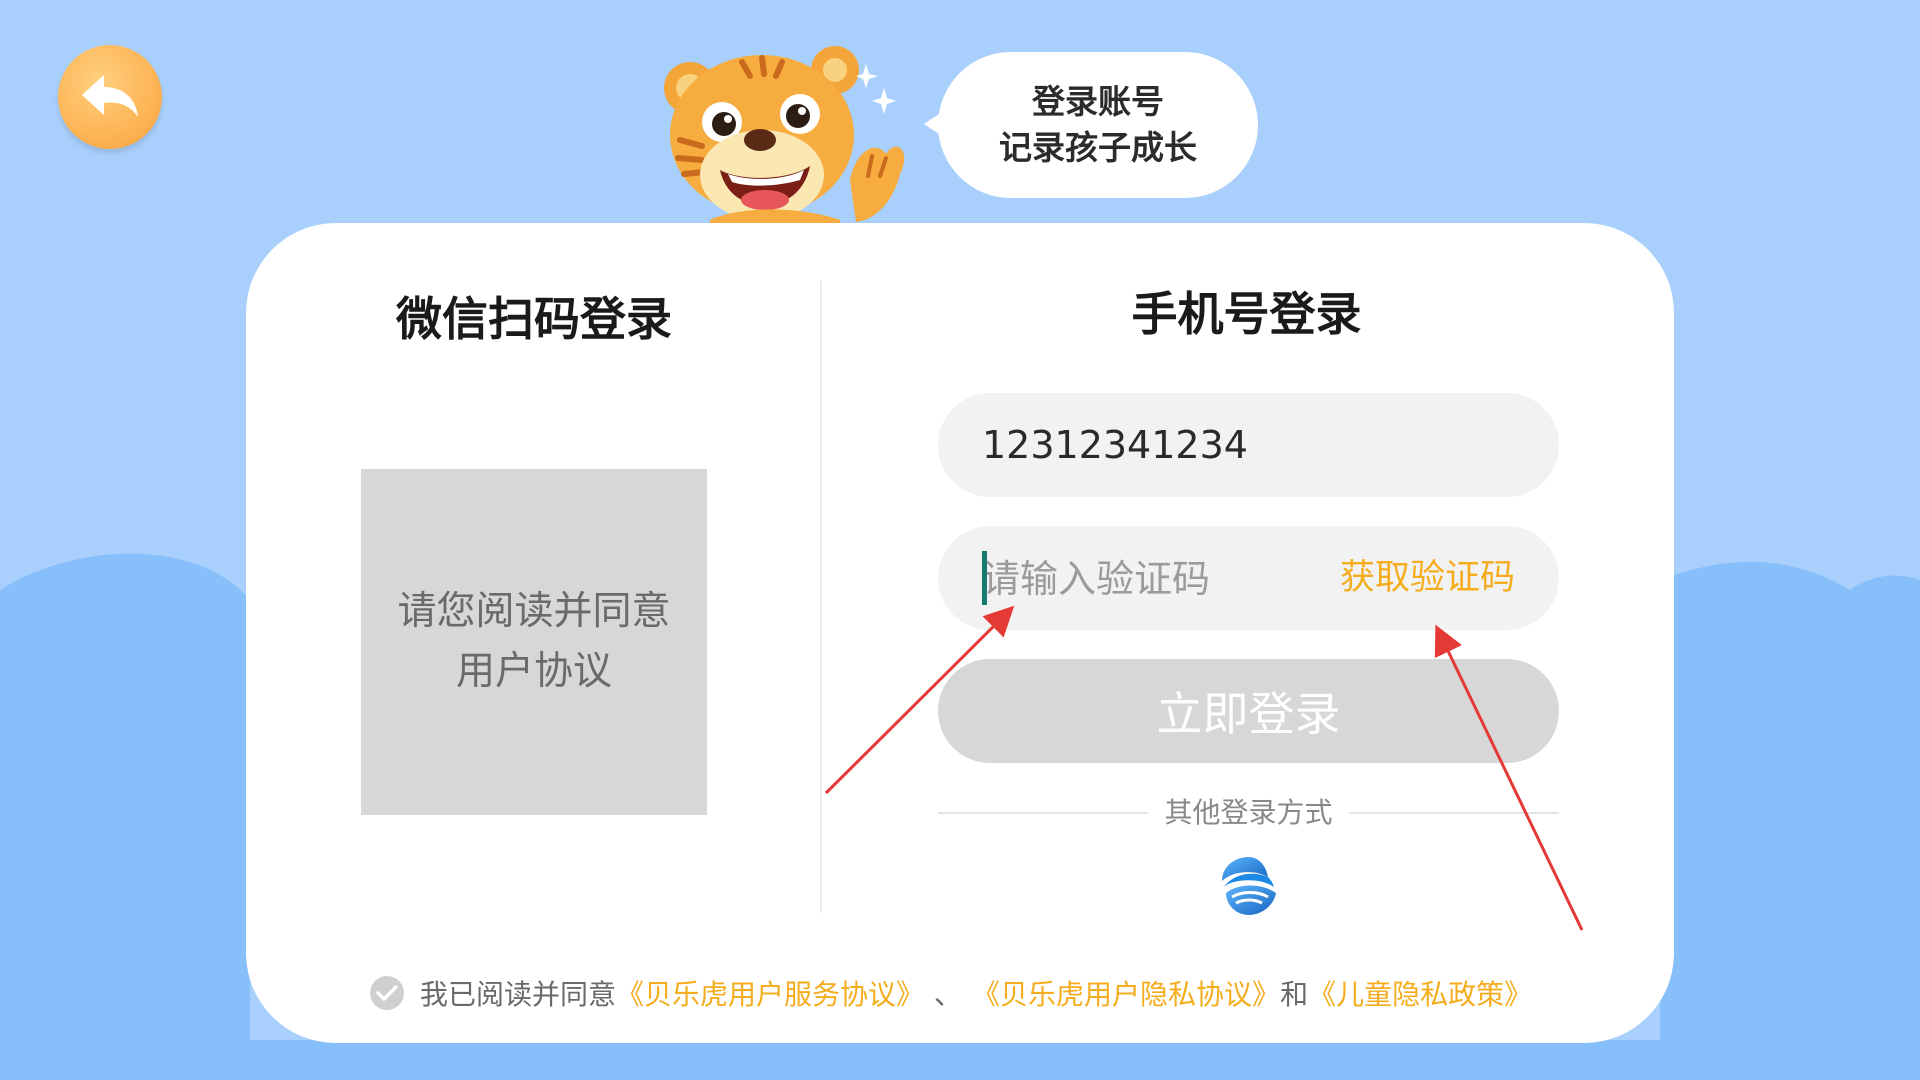 The image size is (1920, 1080). I want to click on verification-code-field: 获取验证码, so click(1248, 578).